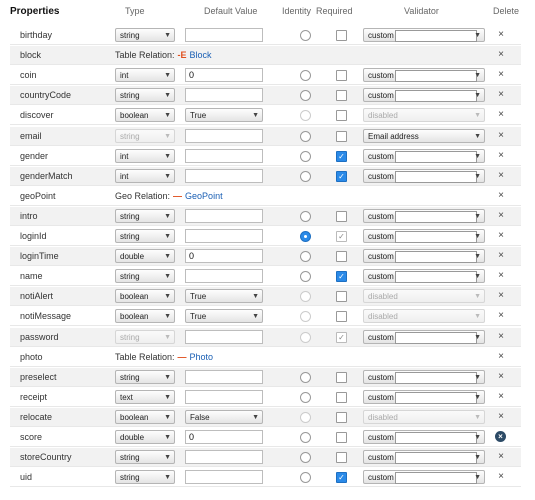  Describe the element at coordinates (424, 135) in the screenshot. I see `validator-select: Email address ▼` at that location.